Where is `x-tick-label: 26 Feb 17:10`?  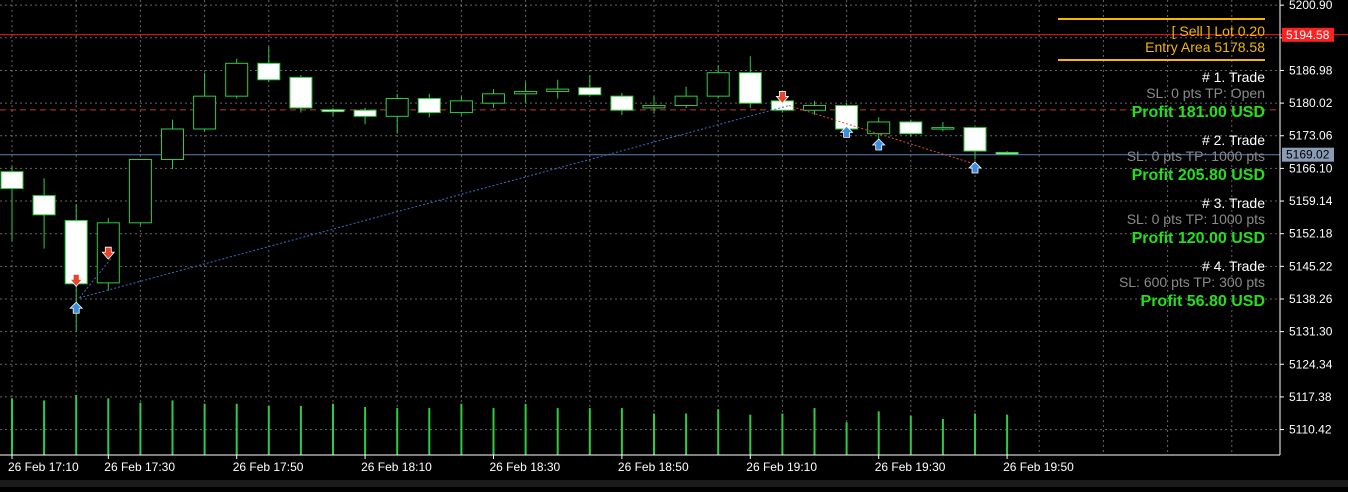 x-tick-label: 26 Feb 17:10 is located at coordinates (43, 467).